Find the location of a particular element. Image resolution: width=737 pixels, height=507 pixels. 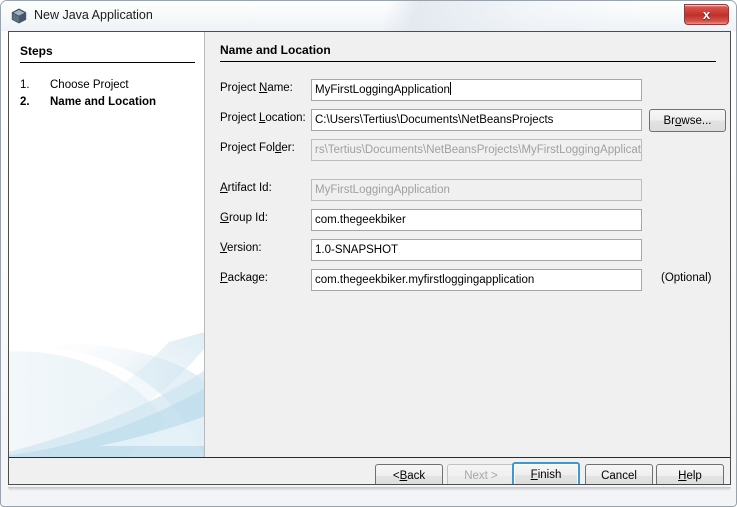

project-folder-label: Project Folder: is located at coordinates (257, 148).